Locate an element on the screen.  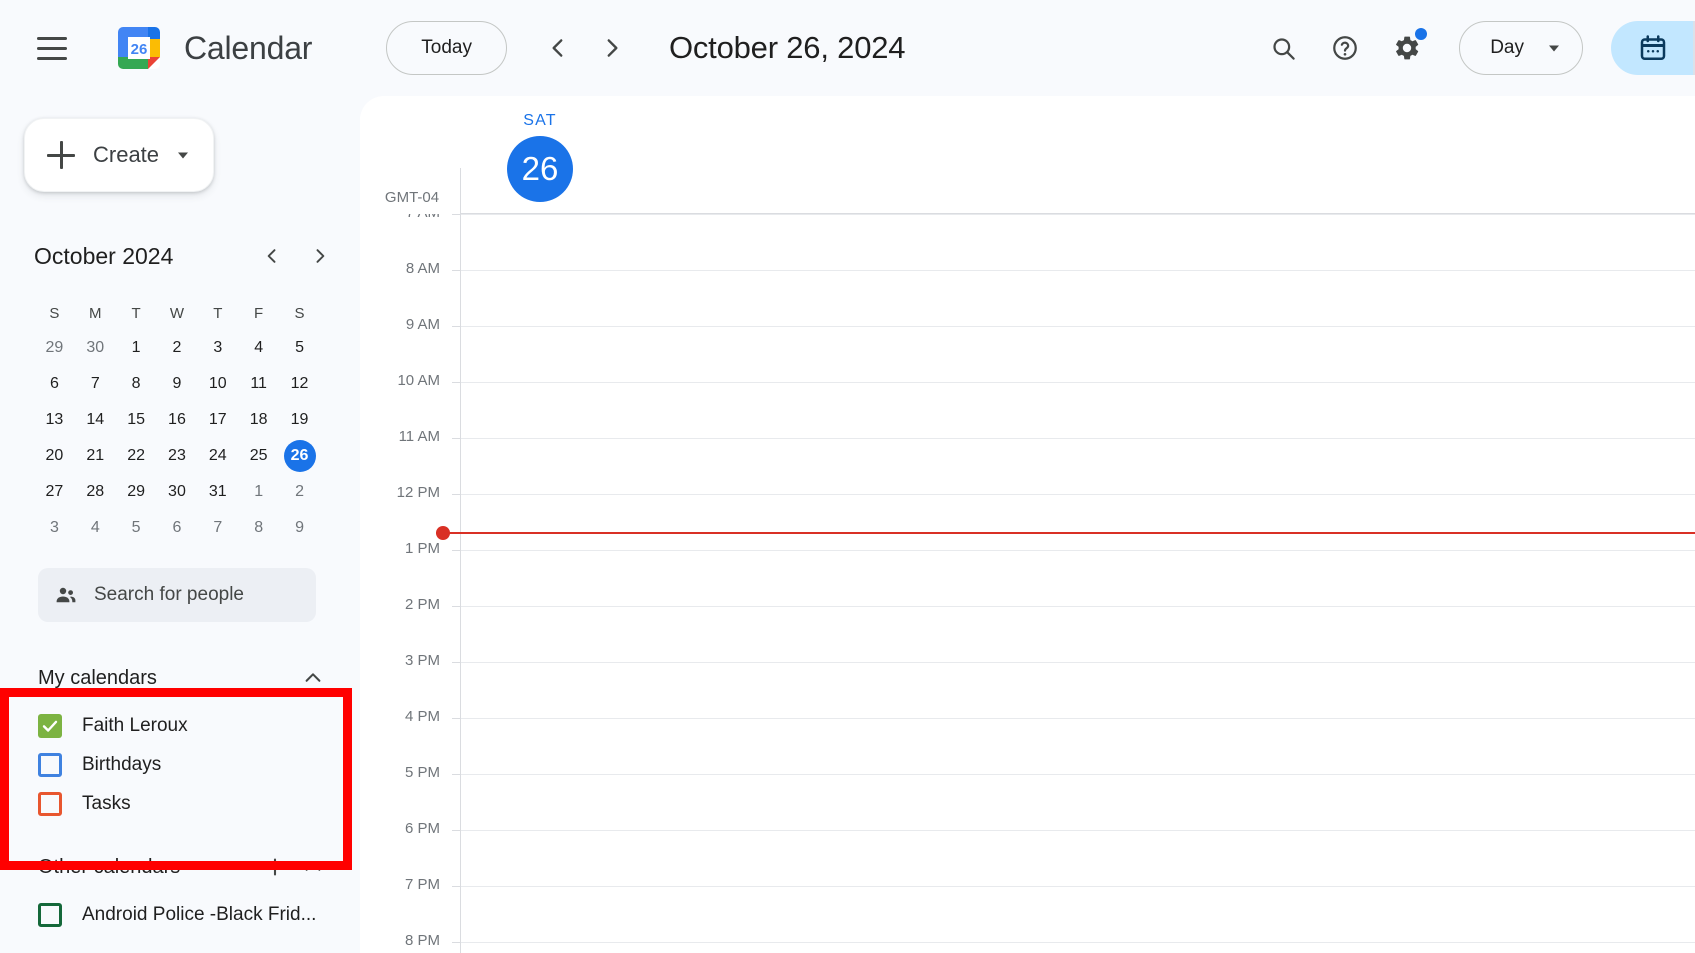
settings-button is located at coordinates (1407, 48).